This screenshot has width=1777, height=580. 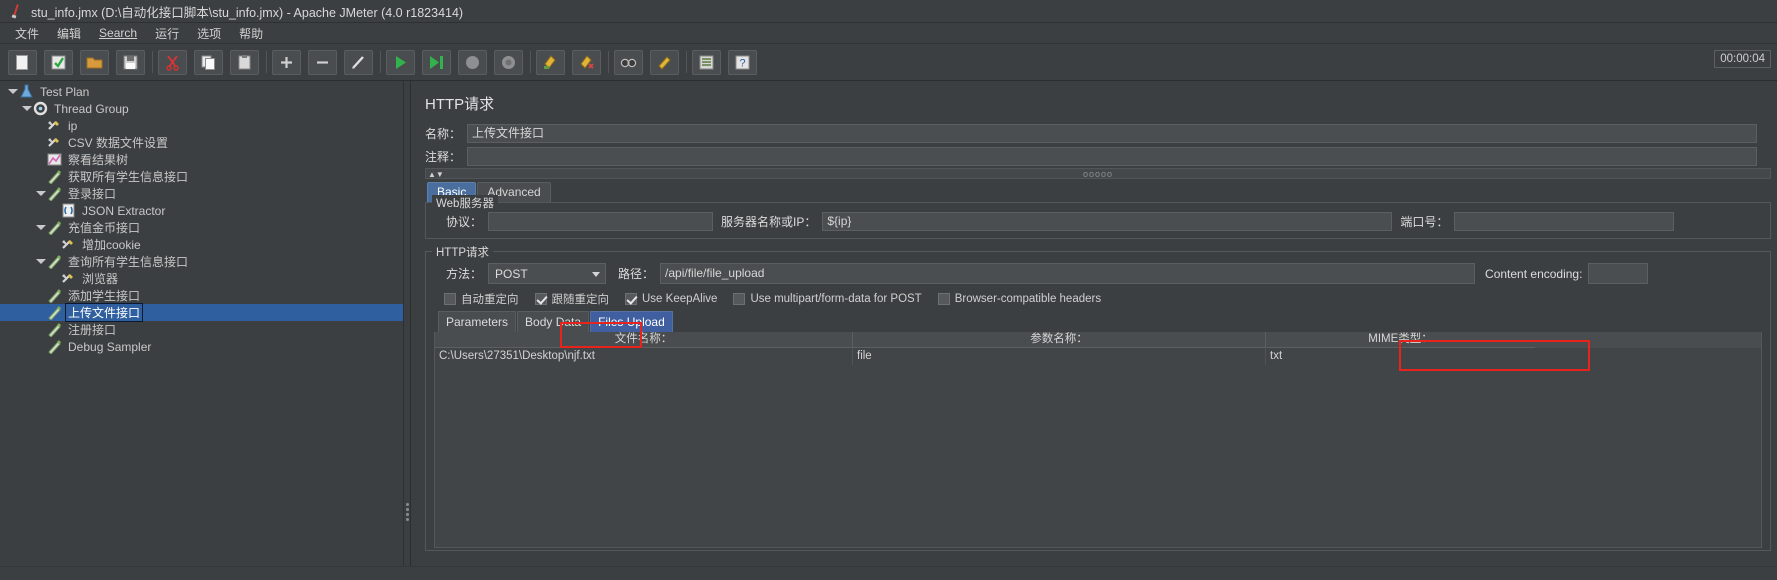 I want to click on name-input: 上传文件接口, so click(x=1112, y=133).